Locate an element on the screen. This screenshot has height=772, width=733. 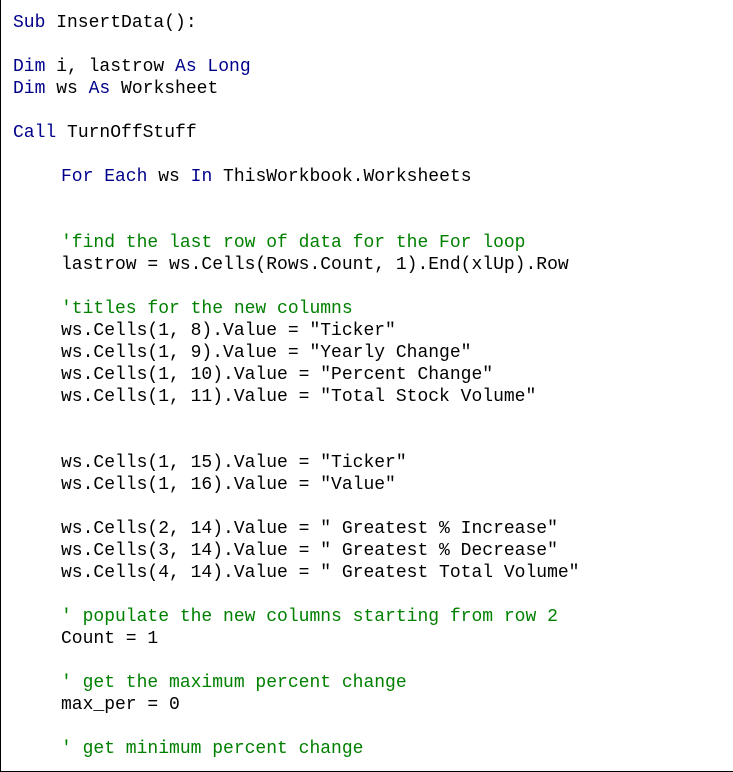
code-line: ws.Cells(1, 10).Value = "Percent Change" is located at coordinates (277, 375).